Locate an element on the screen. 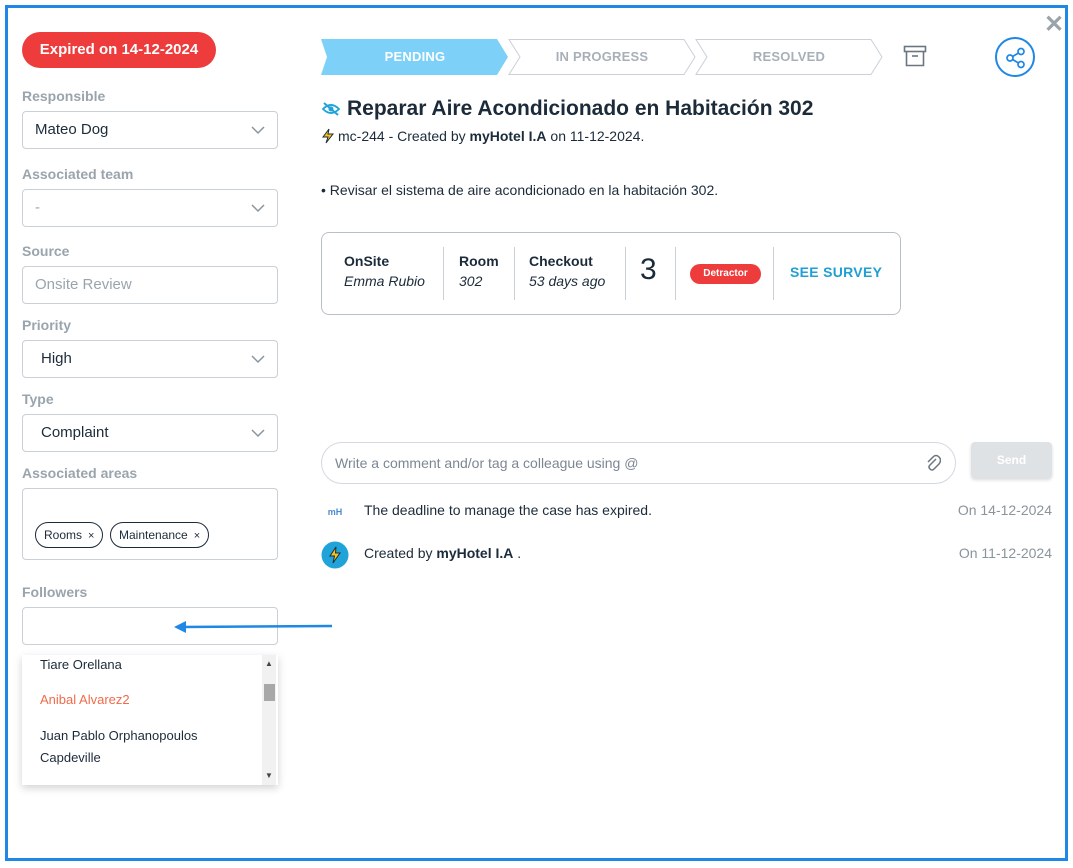  room-number: 302 is located at coordinates (471, 281).